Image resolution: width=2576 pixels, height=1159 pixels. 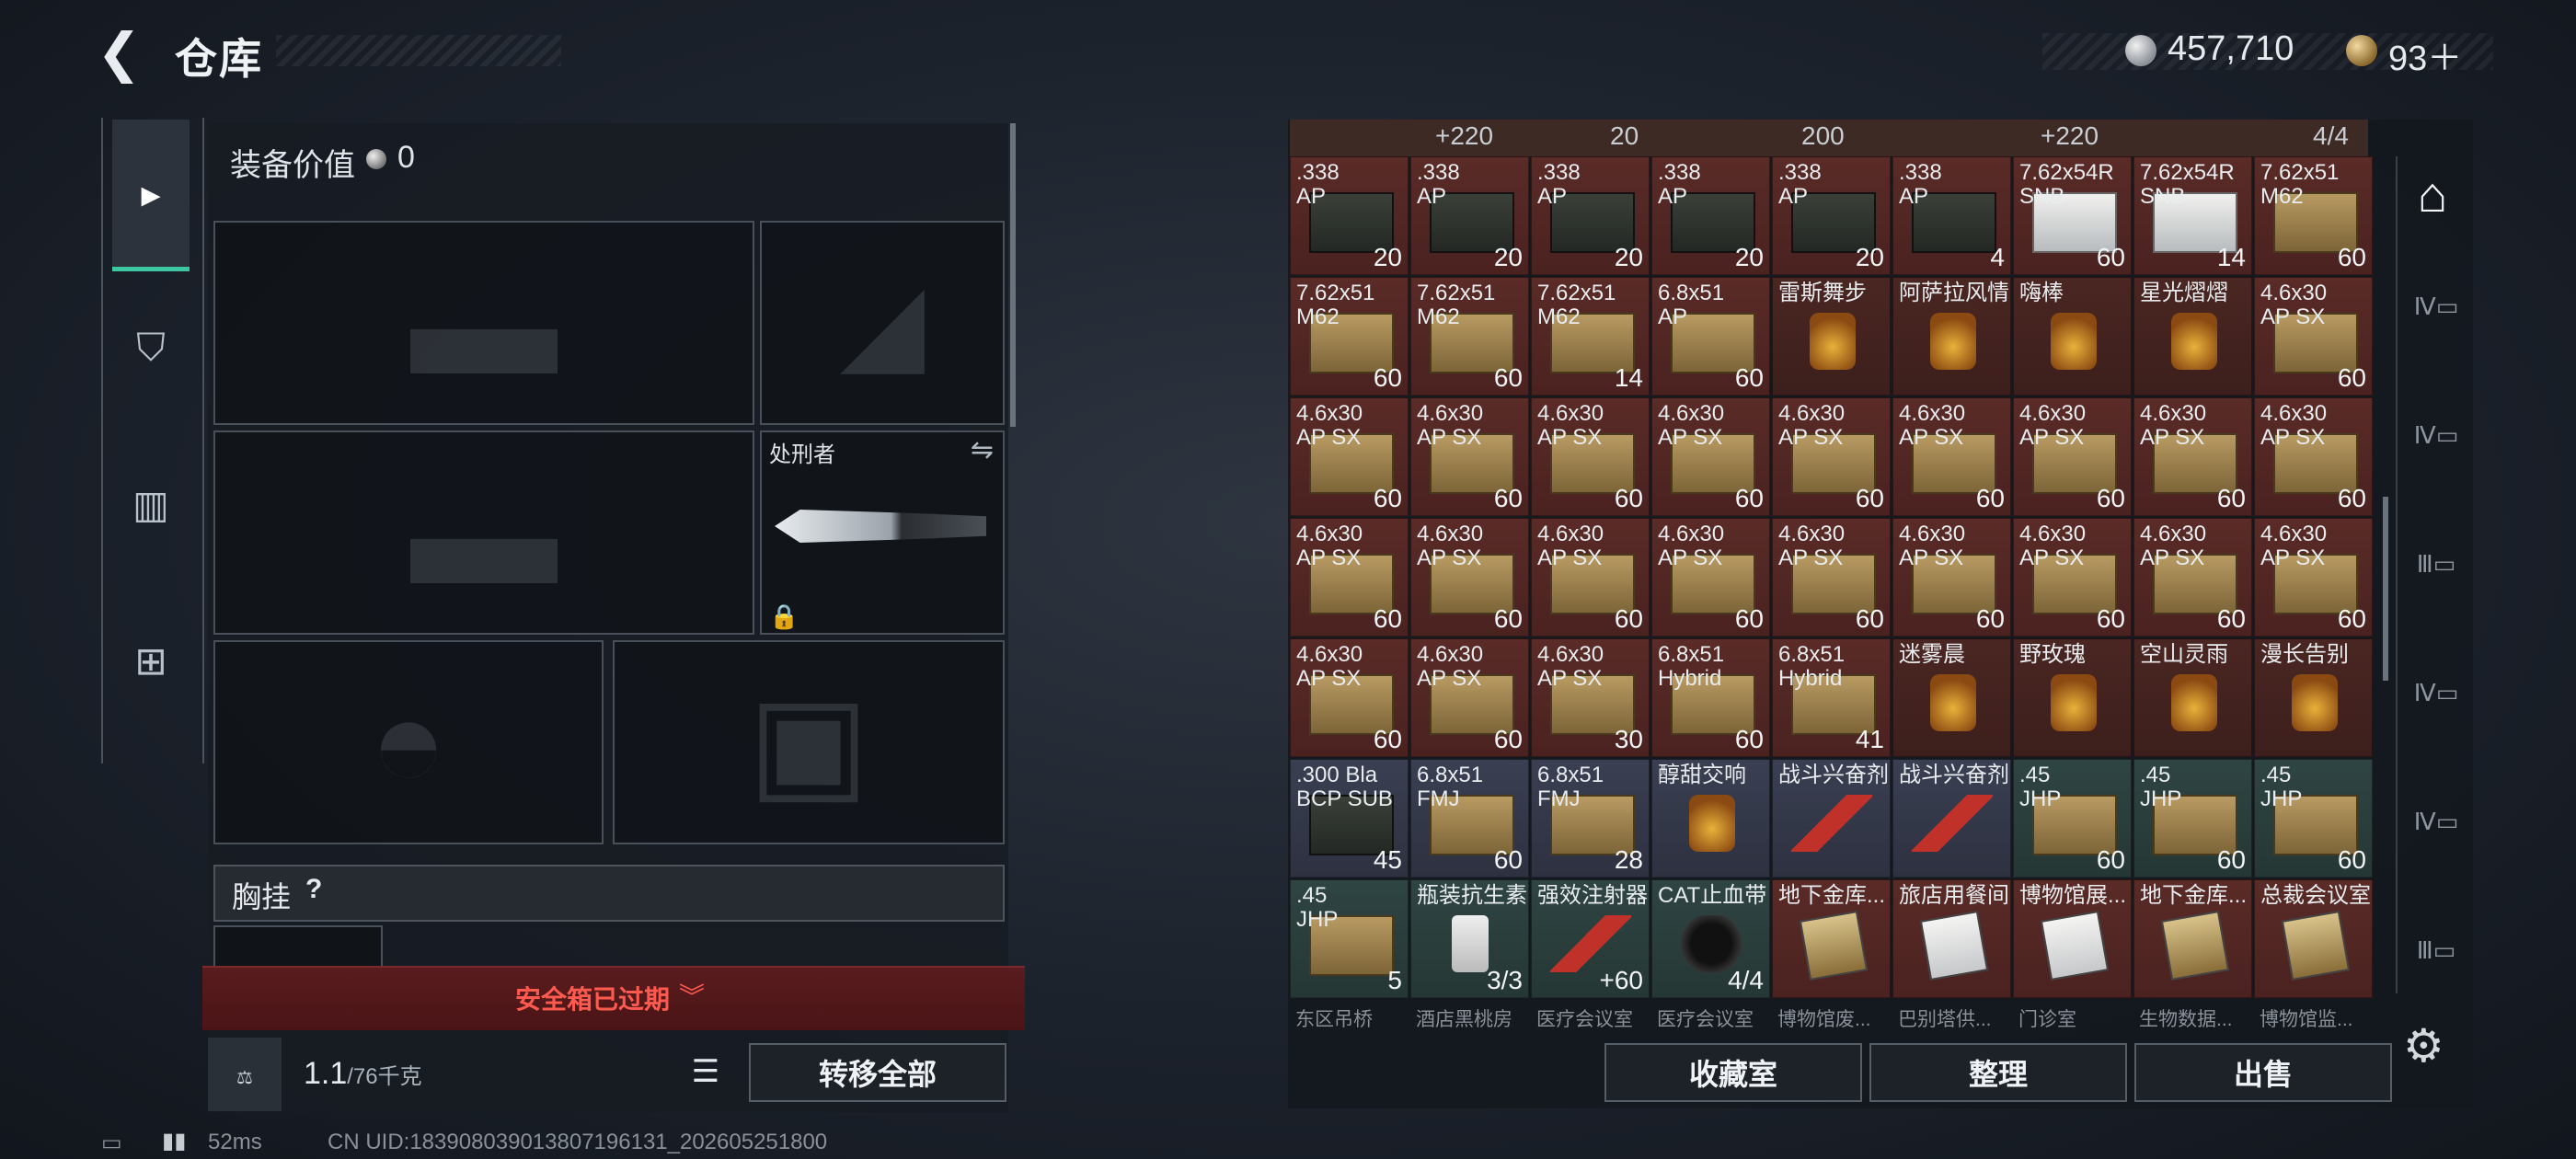 I want to click on item-name: 嗨棒, so click(x=2041, y=293).